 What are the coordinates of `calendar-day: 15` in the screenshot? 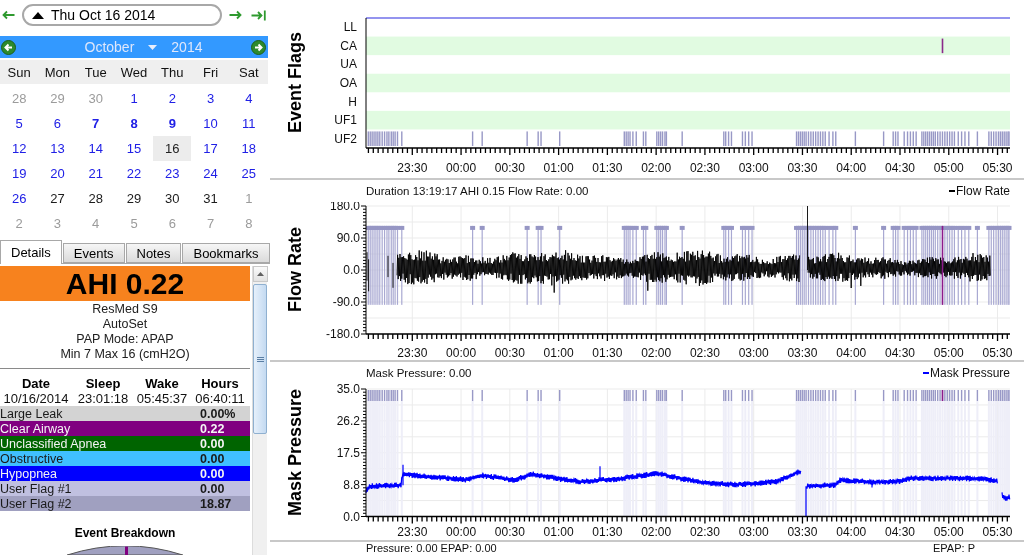 It's located at (134, 148).